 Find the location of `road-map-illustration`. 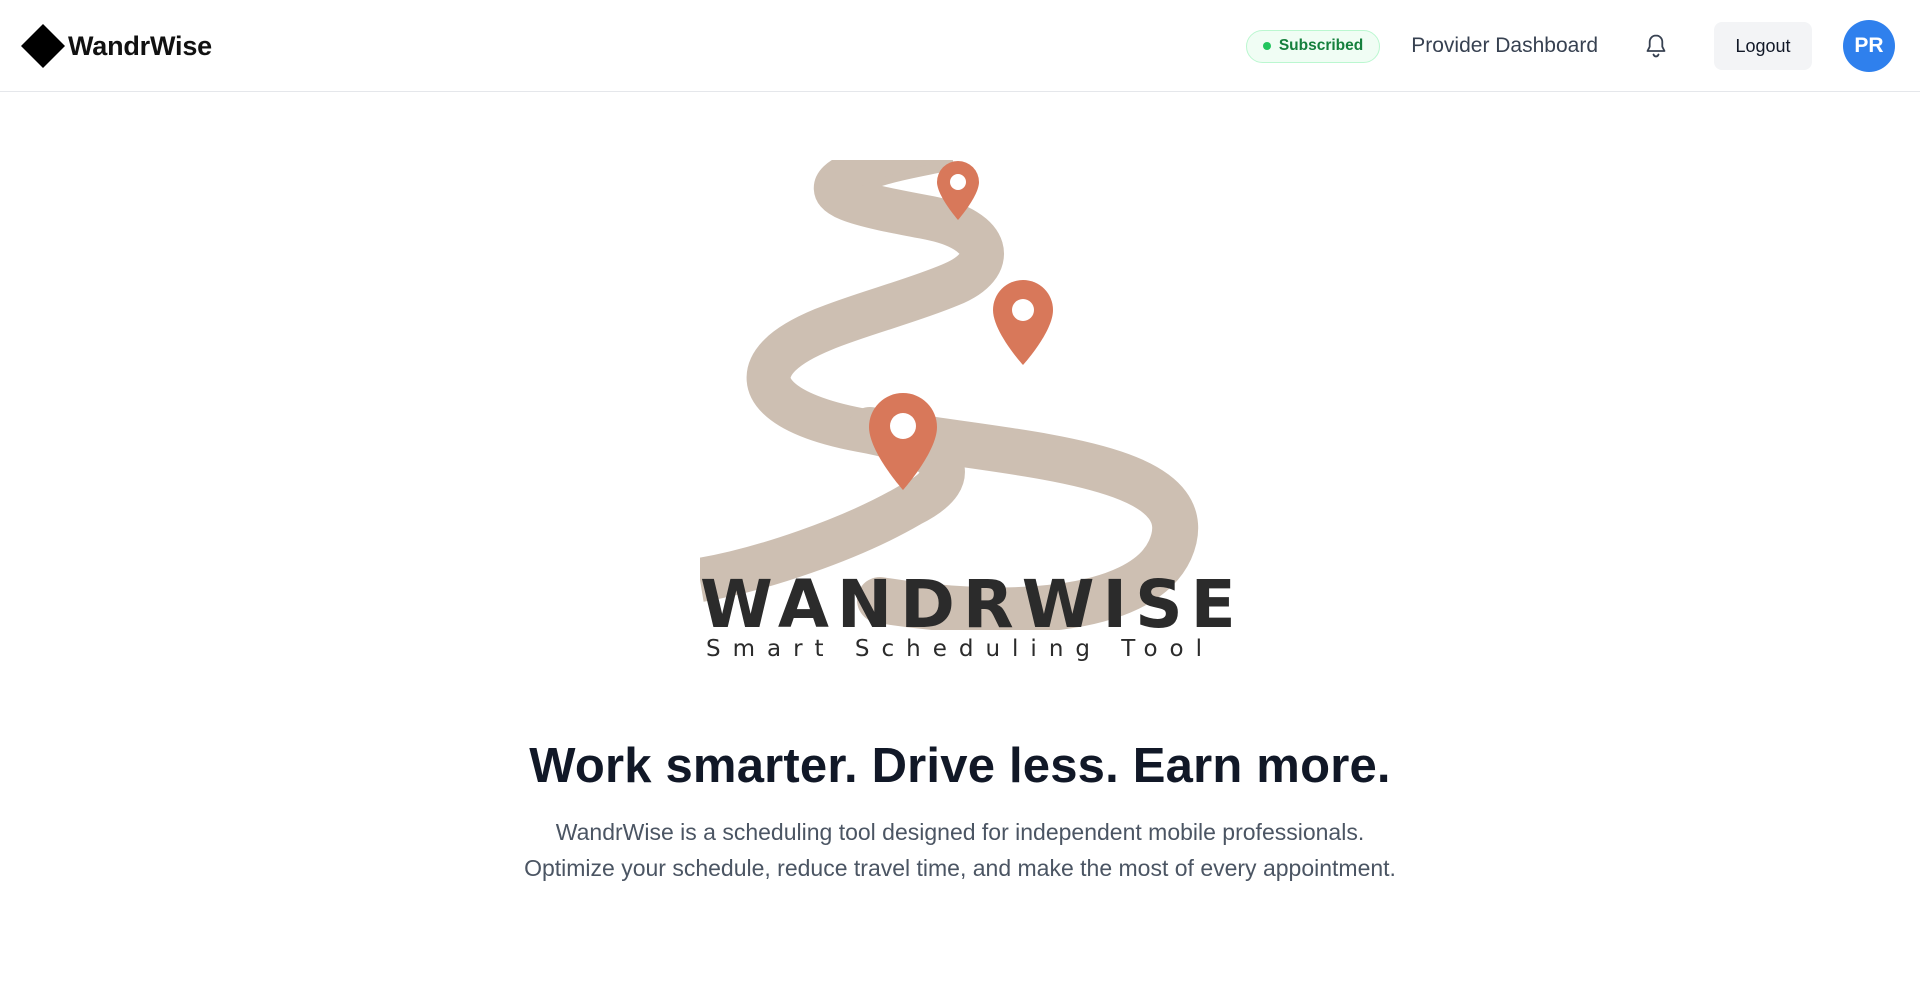

road-map-illustration is located at coordinates (949, 395).